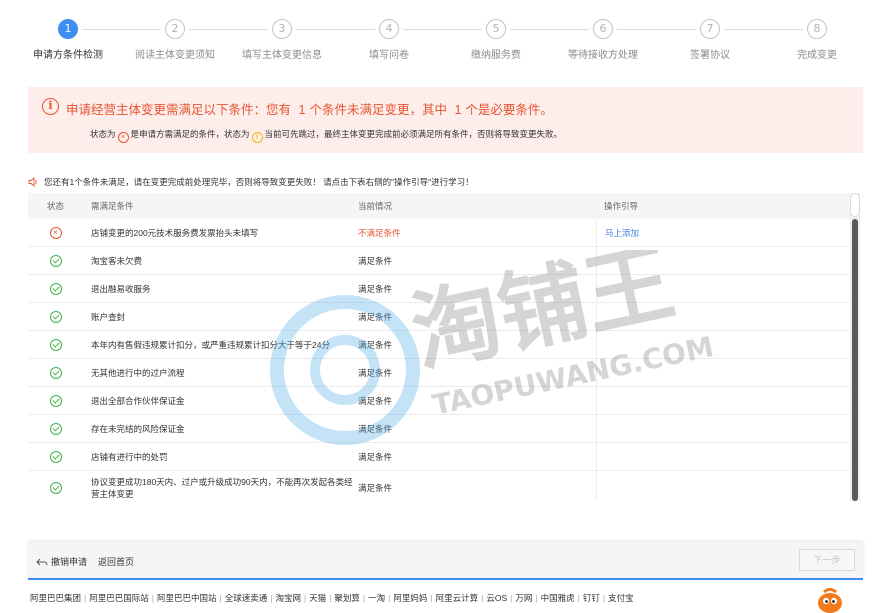 The image size is (888, 613). Describe the element at coordinates (119, 598) in the screenshot. I see `footer-link: 阿里巴巴国际站` at that location.